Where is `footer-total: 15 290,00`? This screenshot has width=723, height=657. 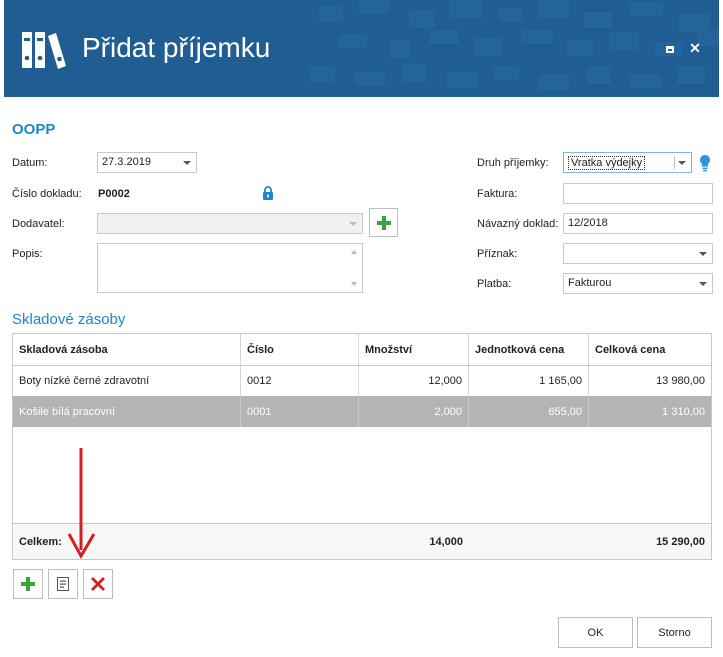
footer-total: 15 290,00 is located at coordinates (680, 541).